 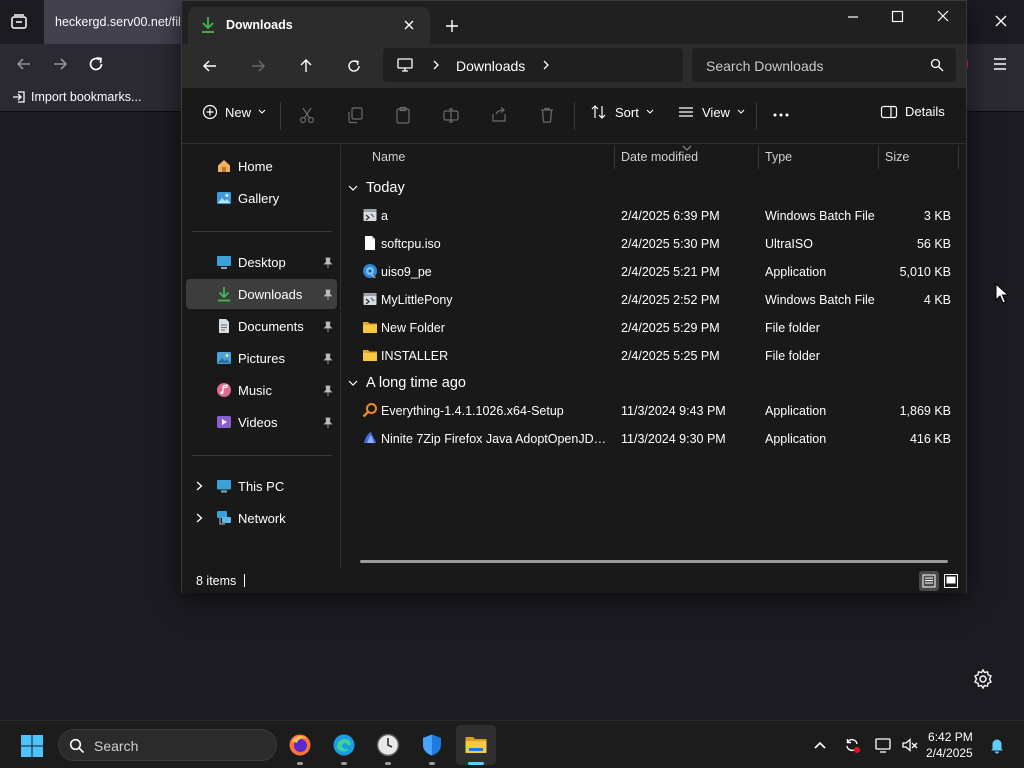 I want to click on list-all-tabs-icon, so click(x=19, y=22).